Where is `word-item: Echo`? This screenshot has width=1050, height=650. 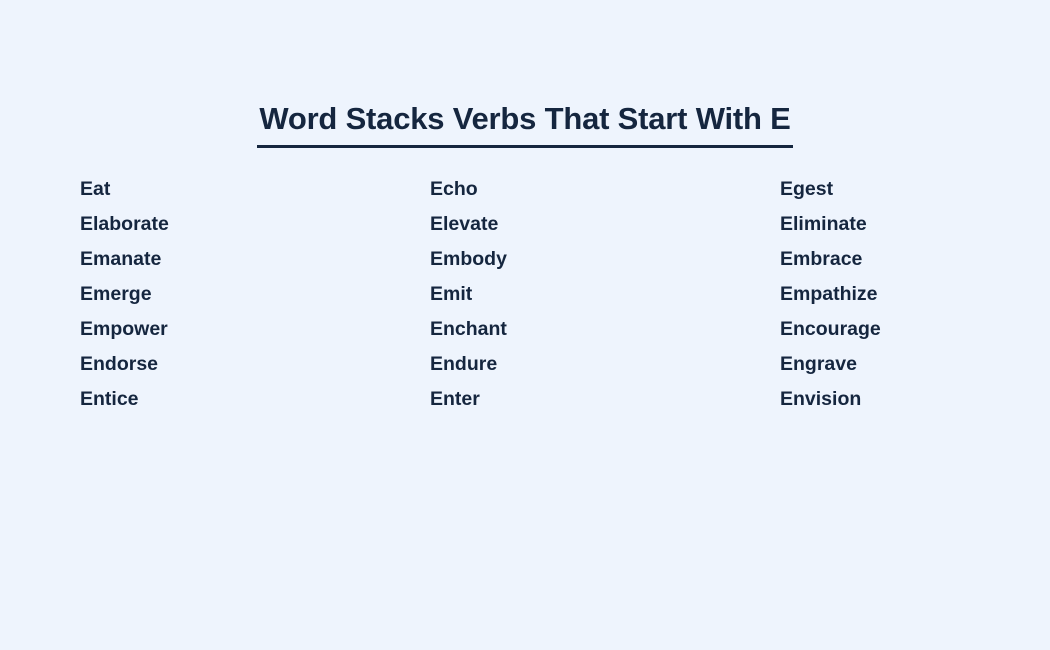 word-item: Echo is located at coordinates (454, 189).